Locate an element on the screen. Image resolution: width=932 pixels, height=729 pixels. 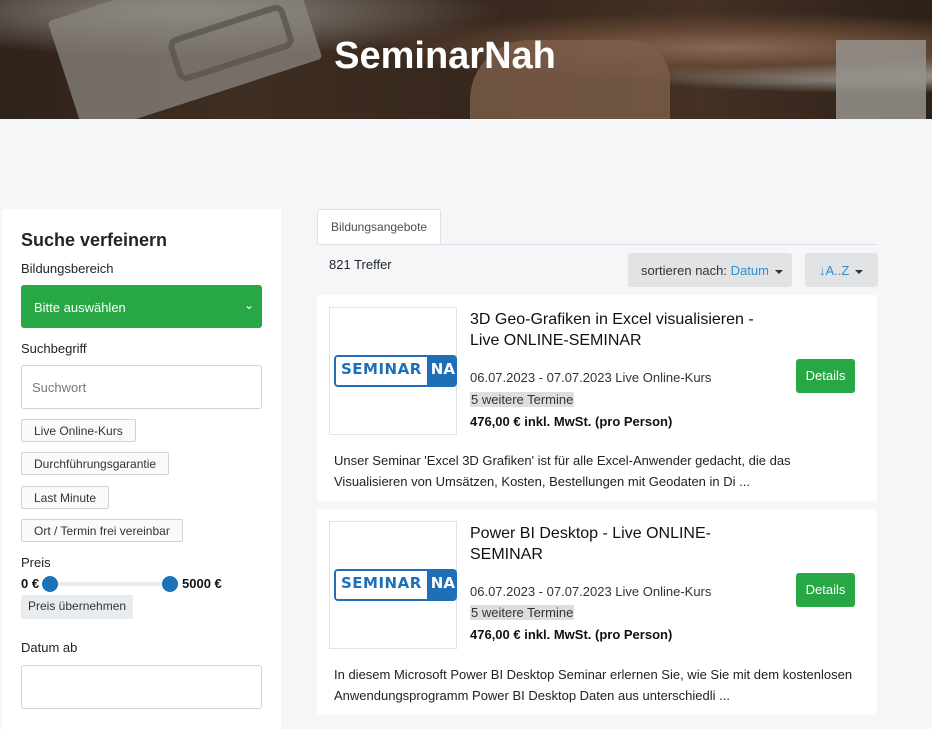
order-label: A..Z is located at coordinates (837, 270).